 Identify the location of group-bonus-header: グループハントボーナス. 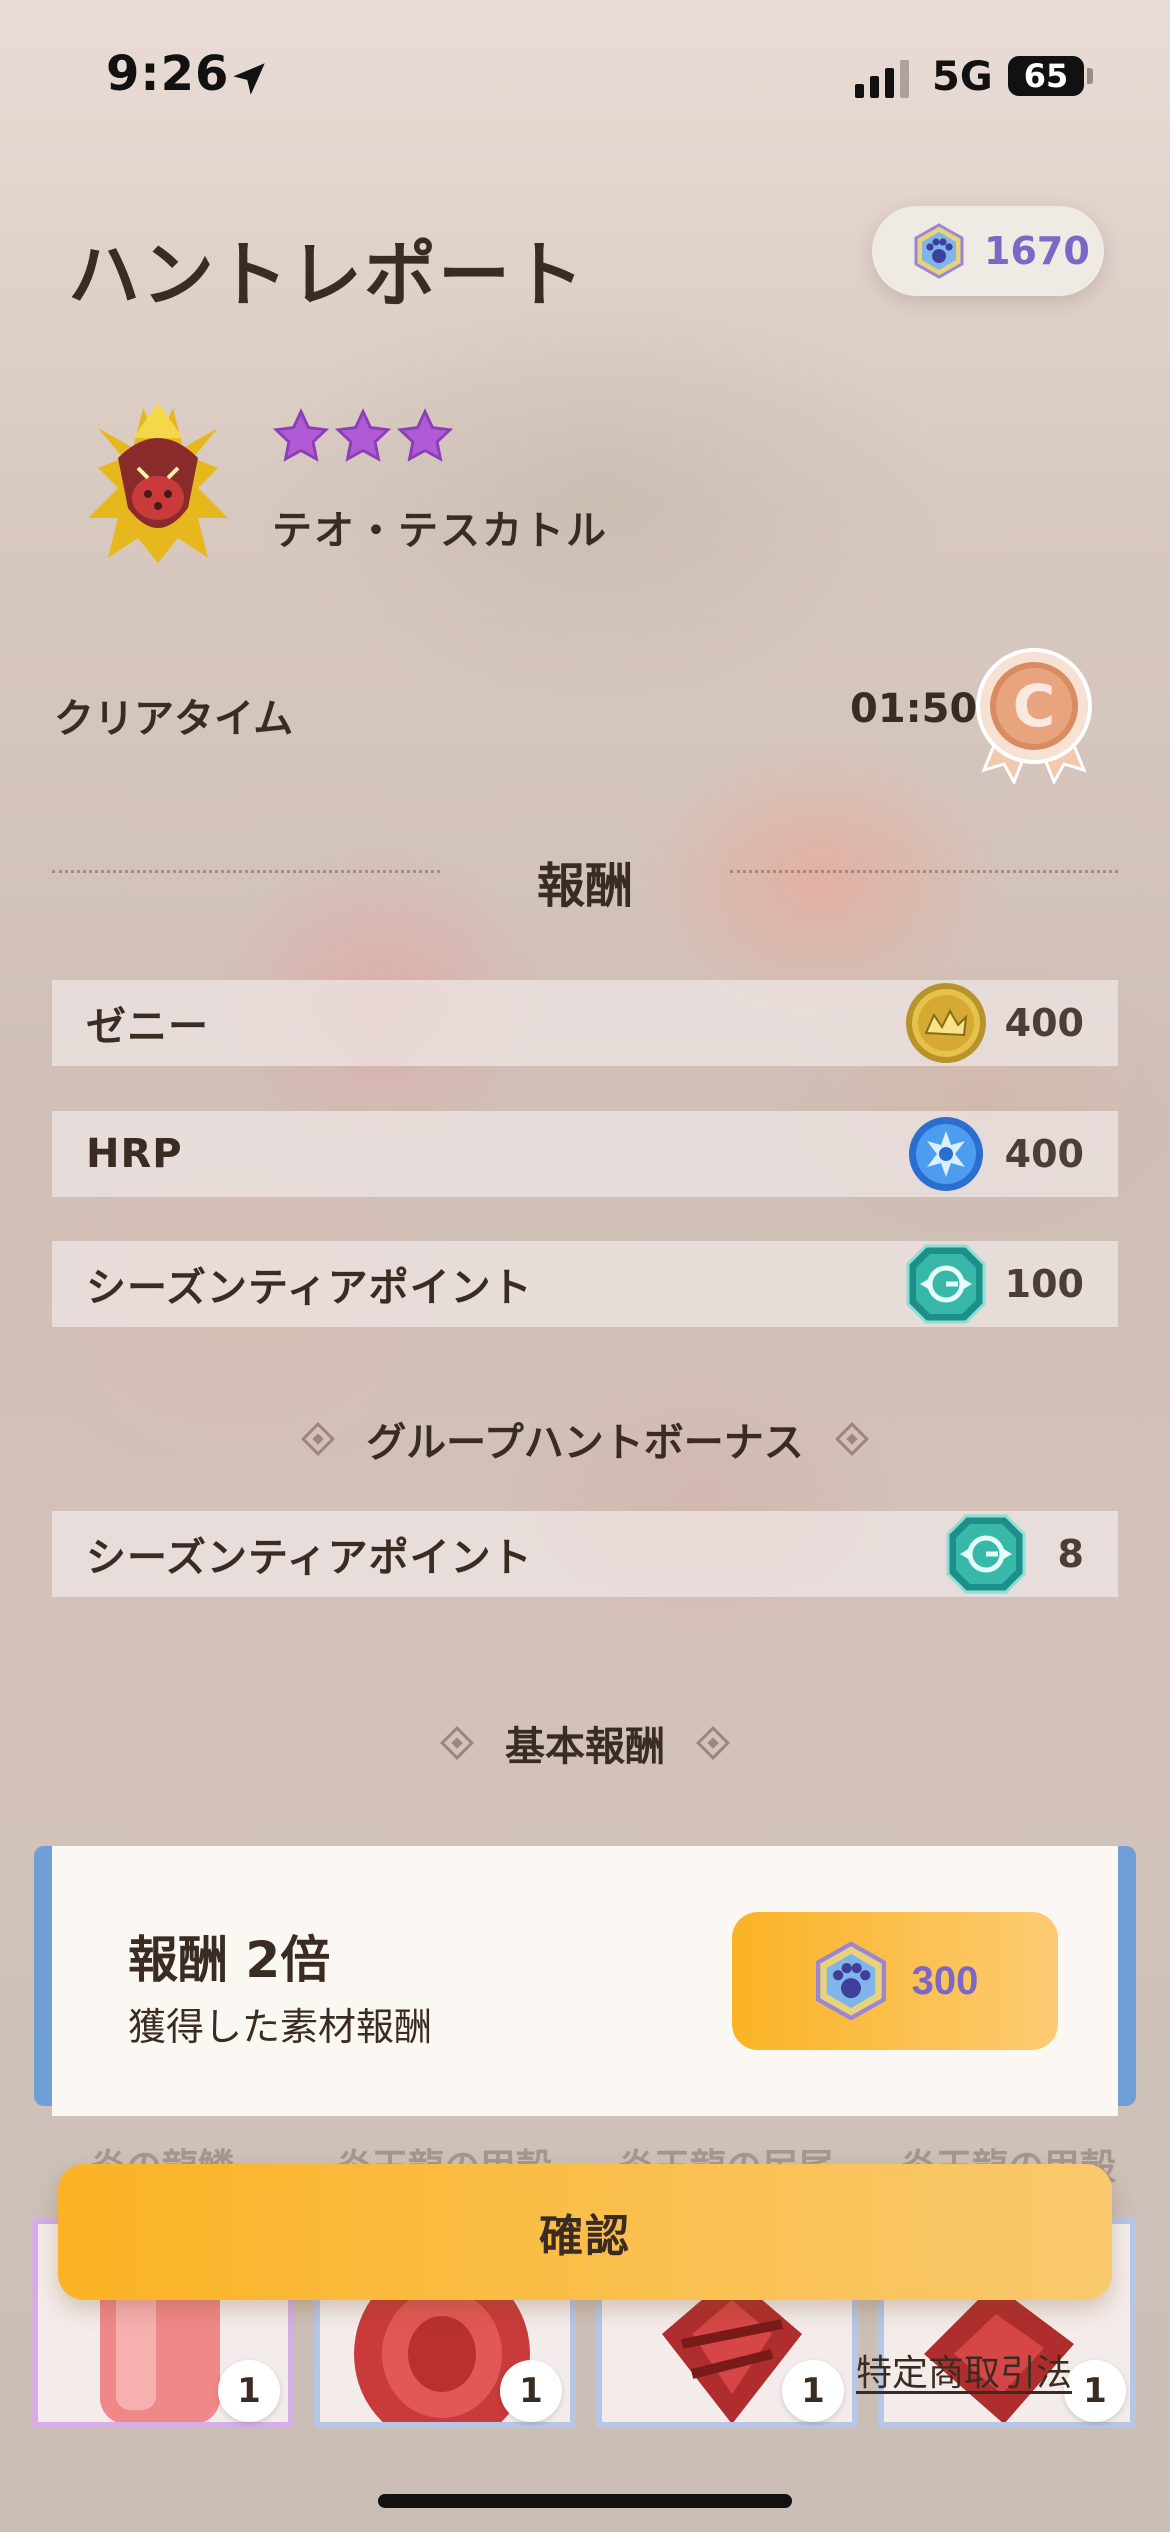
(585, 1439).